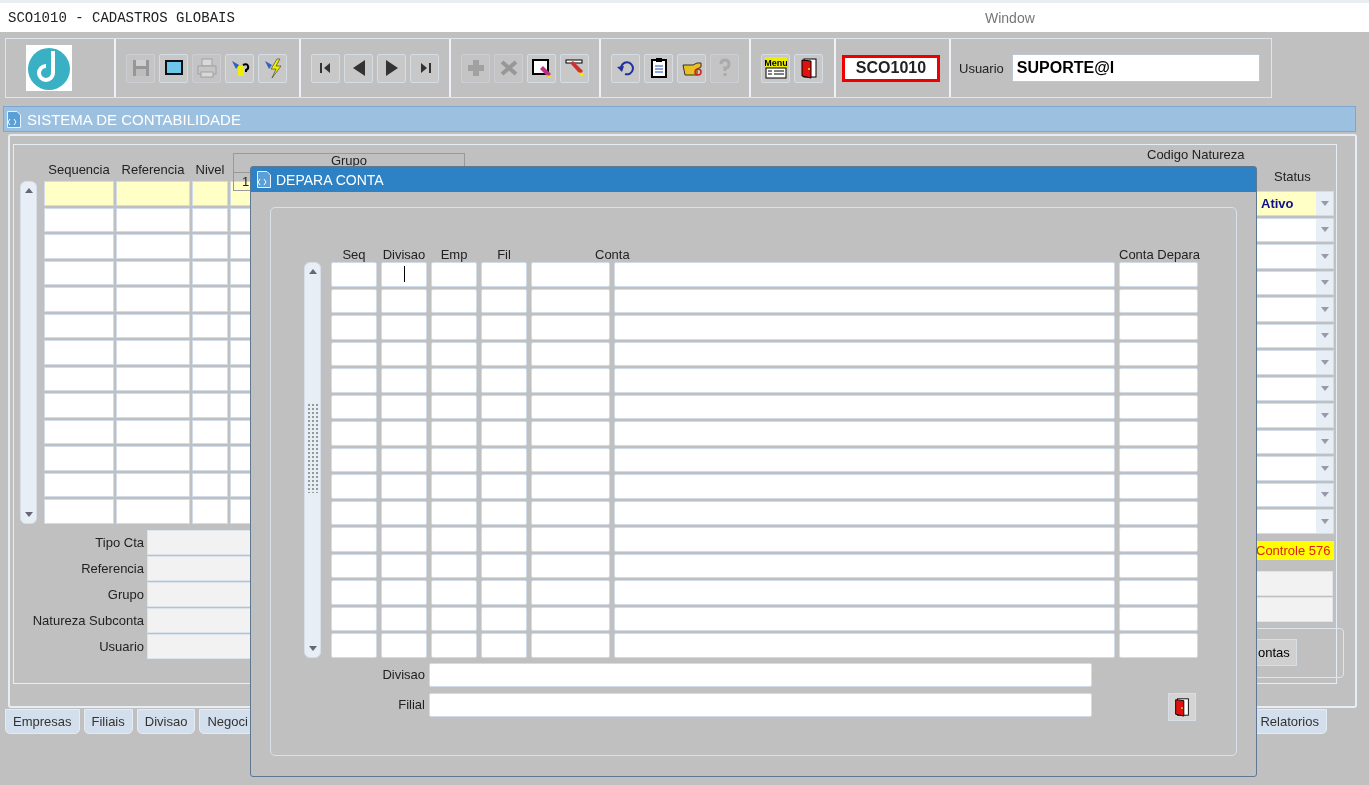 Image resolution: width=1369 pixels, height=785 pixels. I want to click on lightning-button, so click(272, 68).